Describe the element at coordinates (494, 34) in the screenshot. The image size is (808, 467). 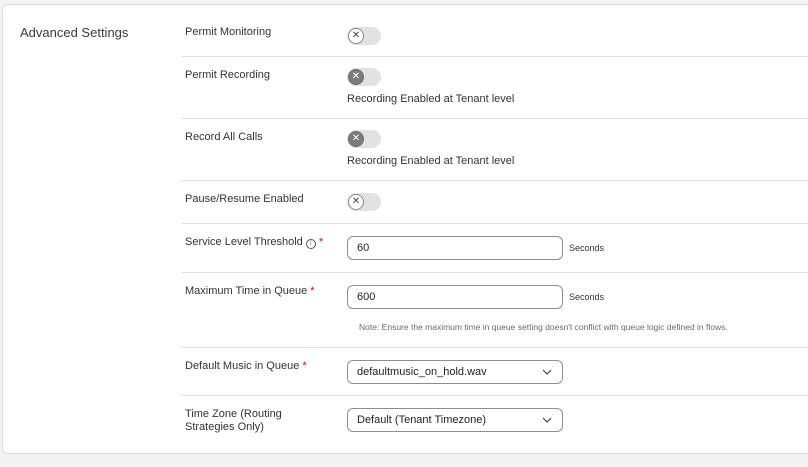
I see `row-permit-monitoring: Permit Monitoring ✕` at that location.